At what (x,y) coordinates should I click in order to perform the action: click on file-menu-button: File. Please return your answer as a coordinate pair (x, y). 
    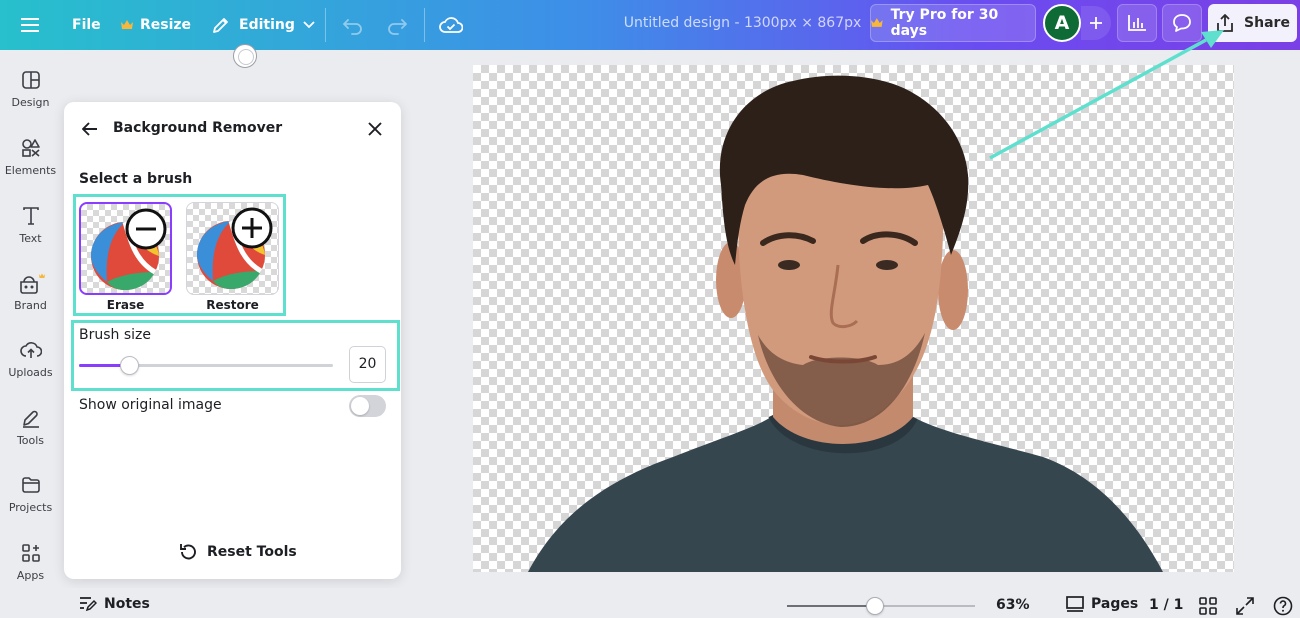
    Looking at the image, I should click on (86, 25).